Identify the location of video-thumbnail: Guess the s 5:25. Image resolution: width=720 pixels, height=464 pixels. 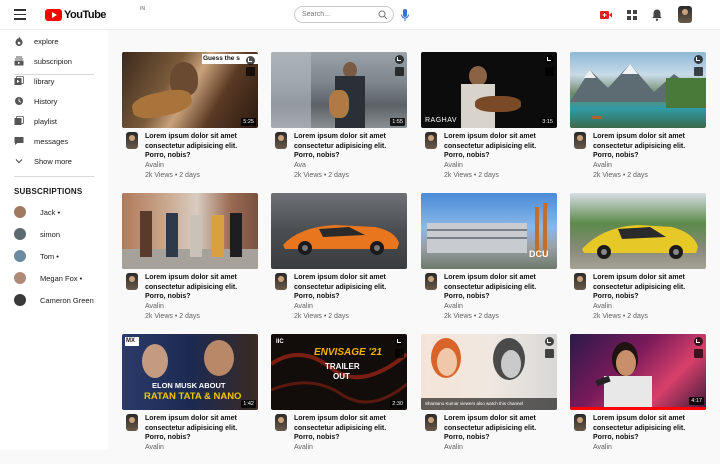
(190, 90).